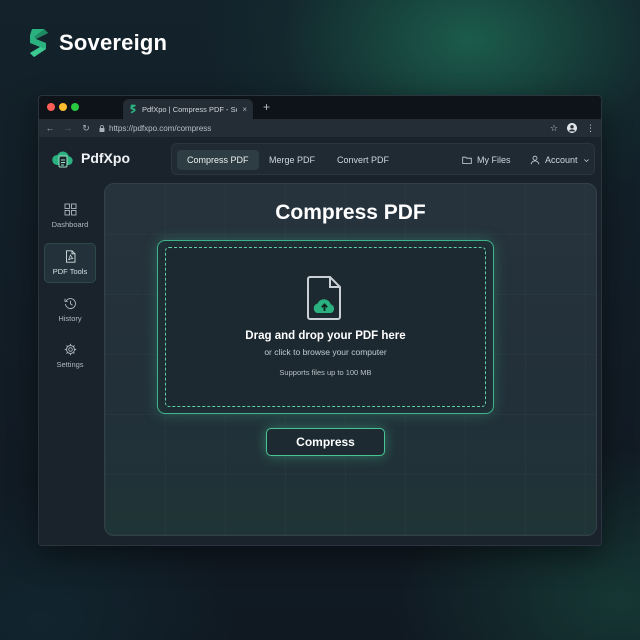 Image resolution: width=640 pixels, height=640 pixels. I want to click on favicon-icon, so click(133, 109).